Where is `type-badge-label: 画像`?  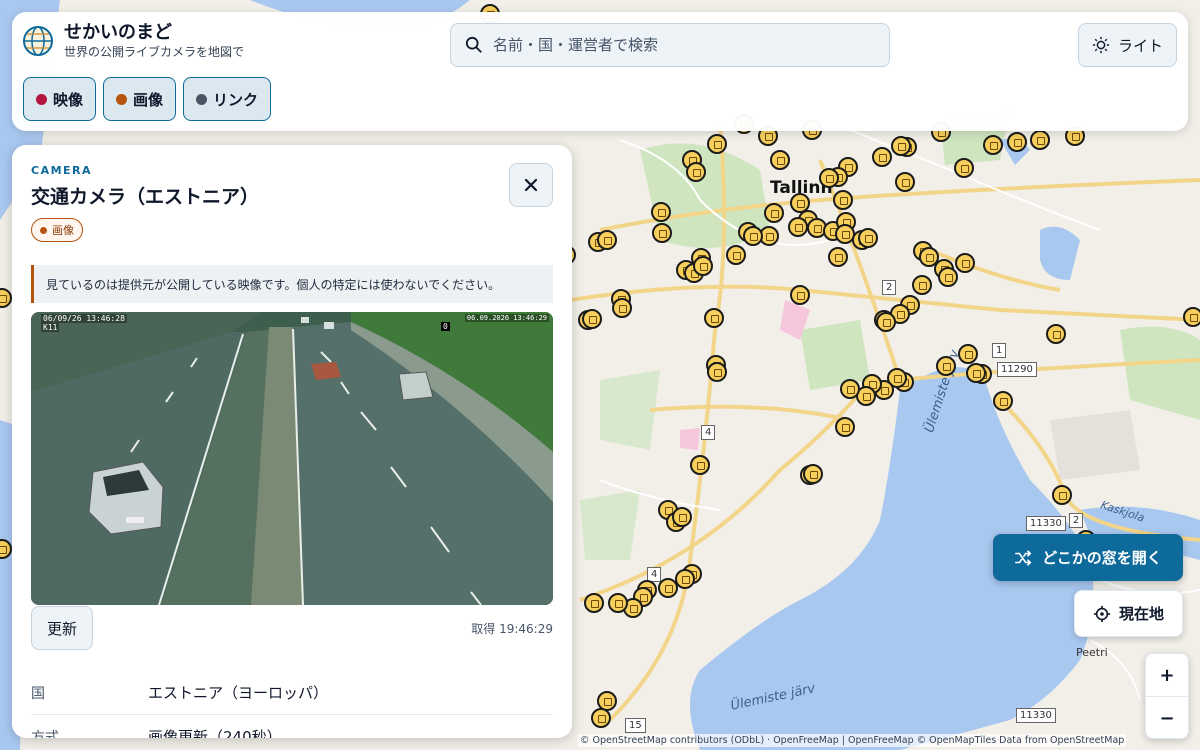 type-badge-label: 画像 is located at coordinates (63, 230).